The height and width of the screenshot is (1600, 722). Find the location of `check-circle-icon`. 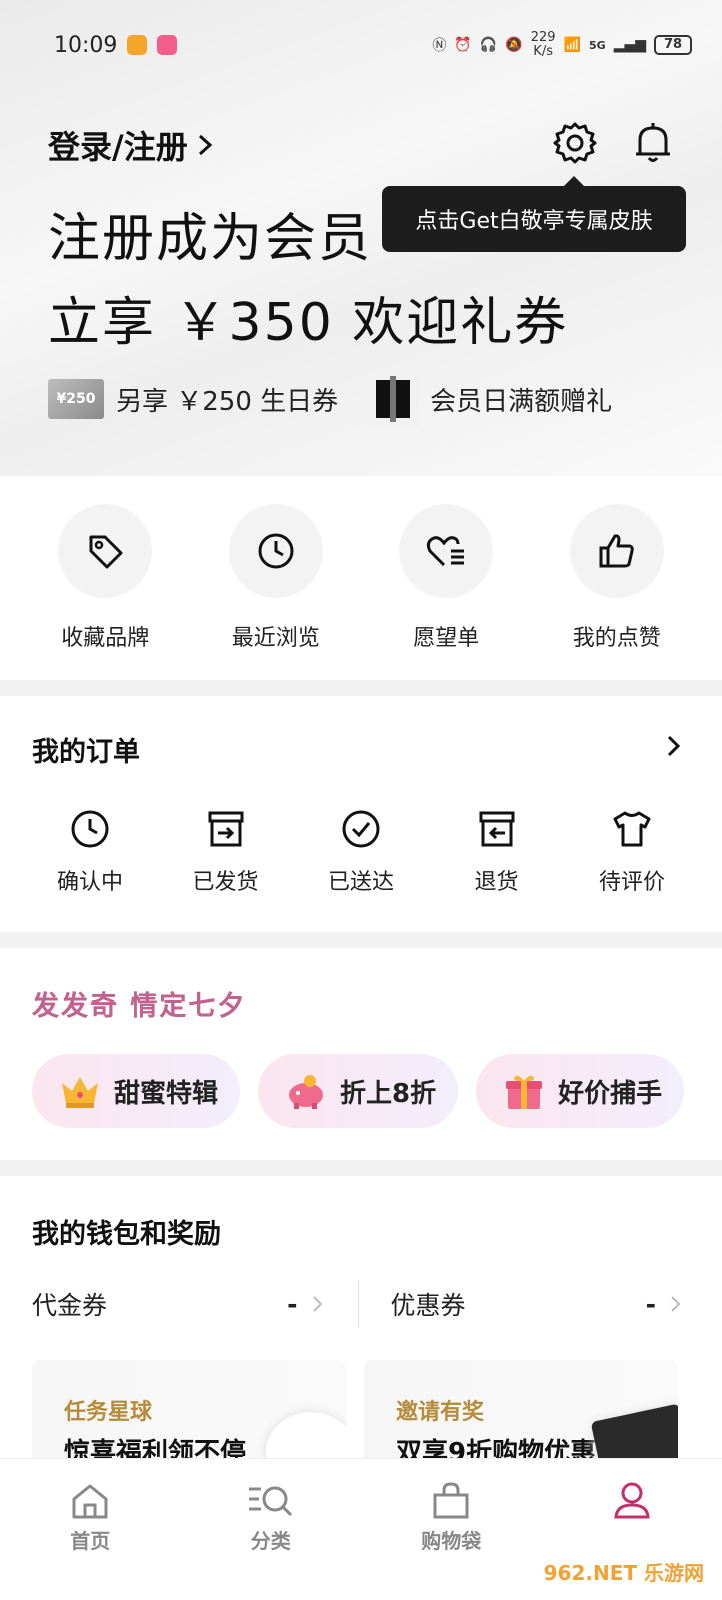

check-circle-icon is located at coordinates (361, 829).